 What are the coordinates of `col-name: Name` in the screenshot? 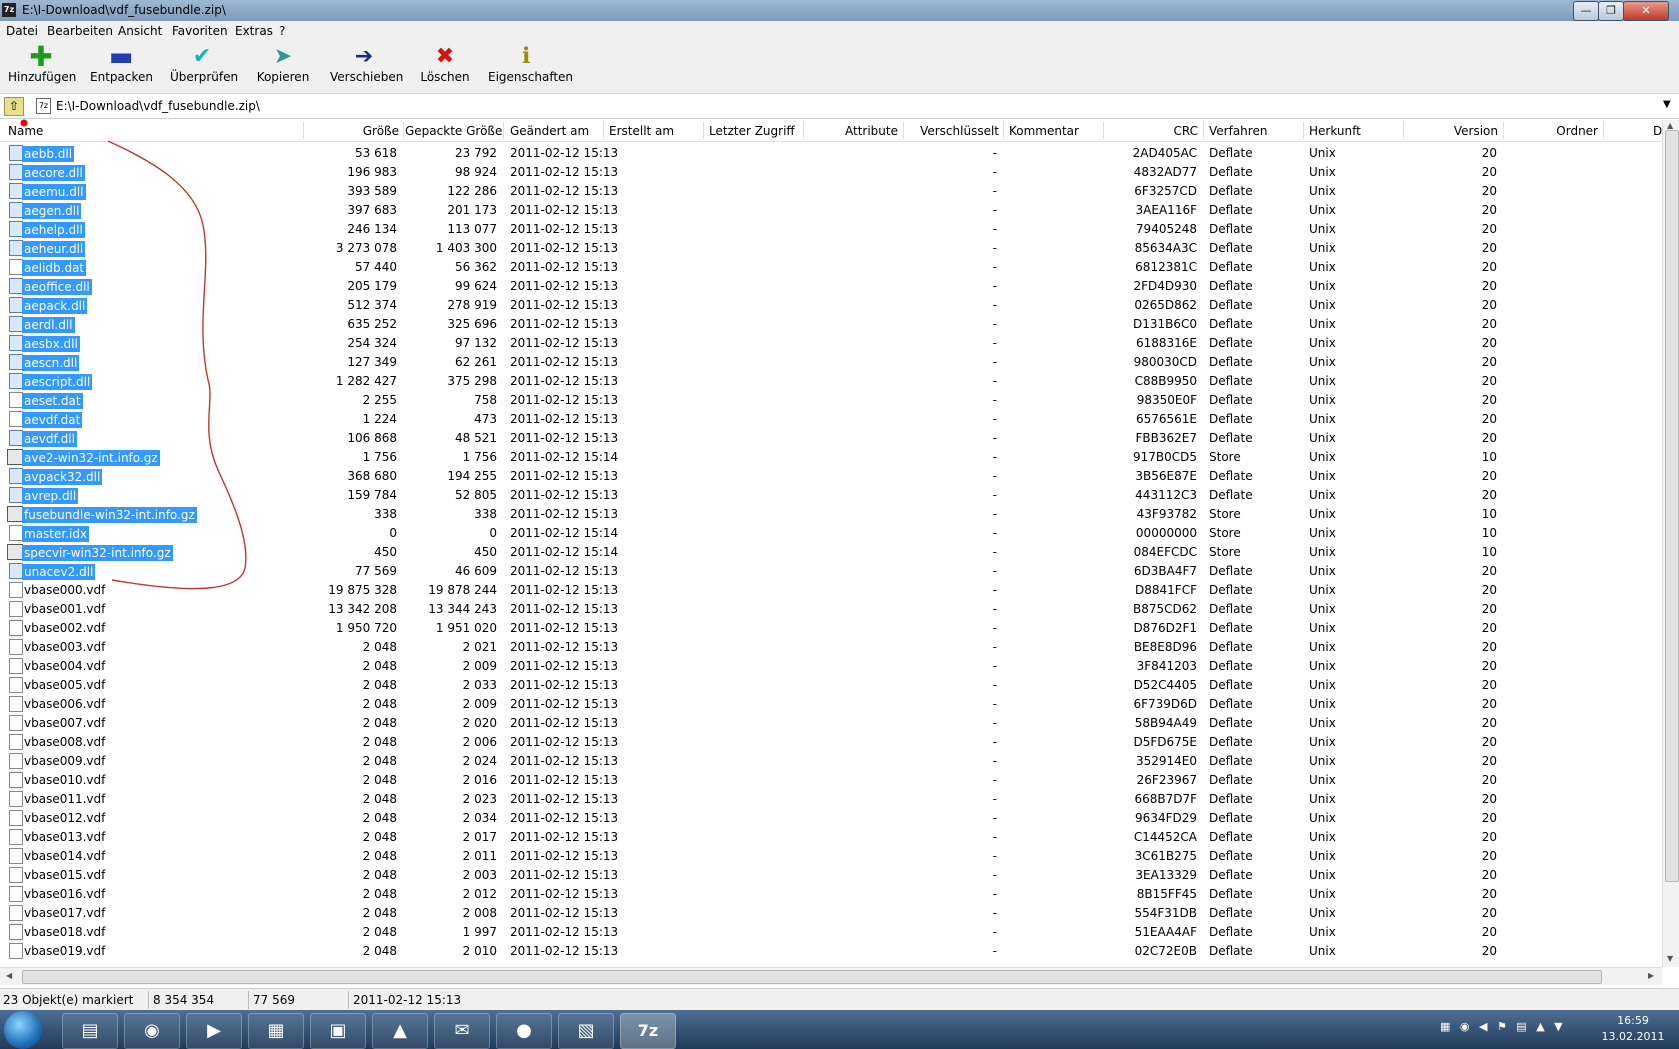 It's located at (25, 131).